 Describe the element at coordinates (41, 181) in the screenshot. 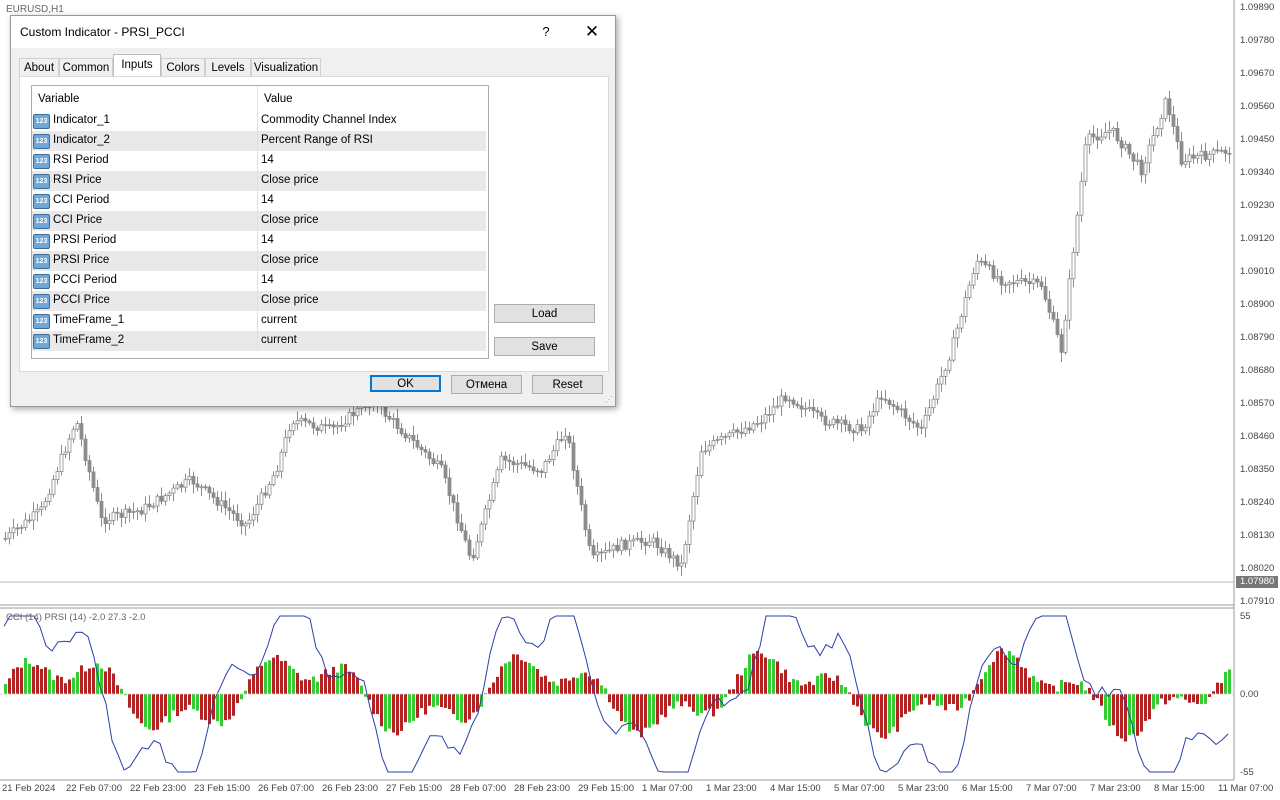

I see `integer-type-icon: 123` at that location.